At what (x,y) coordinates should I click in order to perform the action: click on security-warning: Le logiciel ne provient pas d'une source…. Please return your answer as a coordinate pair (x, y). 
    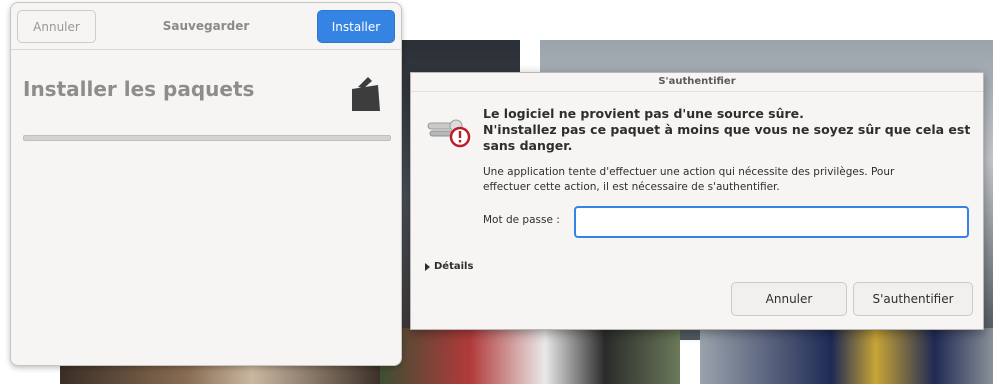
    Looking at the image, I should click on (727, 130).